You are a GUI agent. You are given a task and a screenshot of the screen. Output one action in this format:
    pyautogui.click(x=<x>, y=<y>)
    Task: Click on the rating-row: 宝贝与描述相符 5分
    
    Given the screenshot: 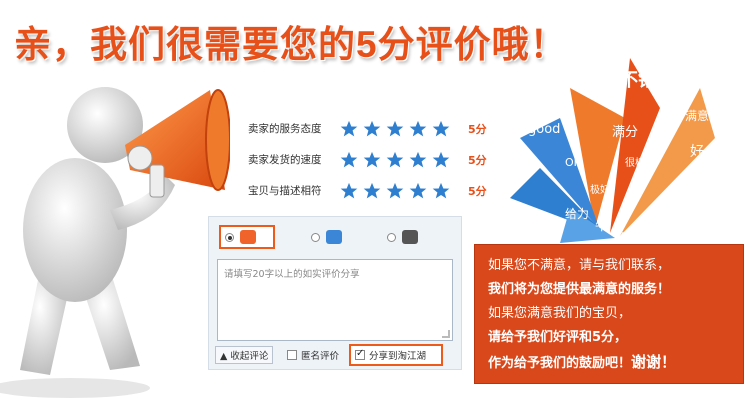 What is the action you would take?
    pyautogui.click(x=367, y=190)
    